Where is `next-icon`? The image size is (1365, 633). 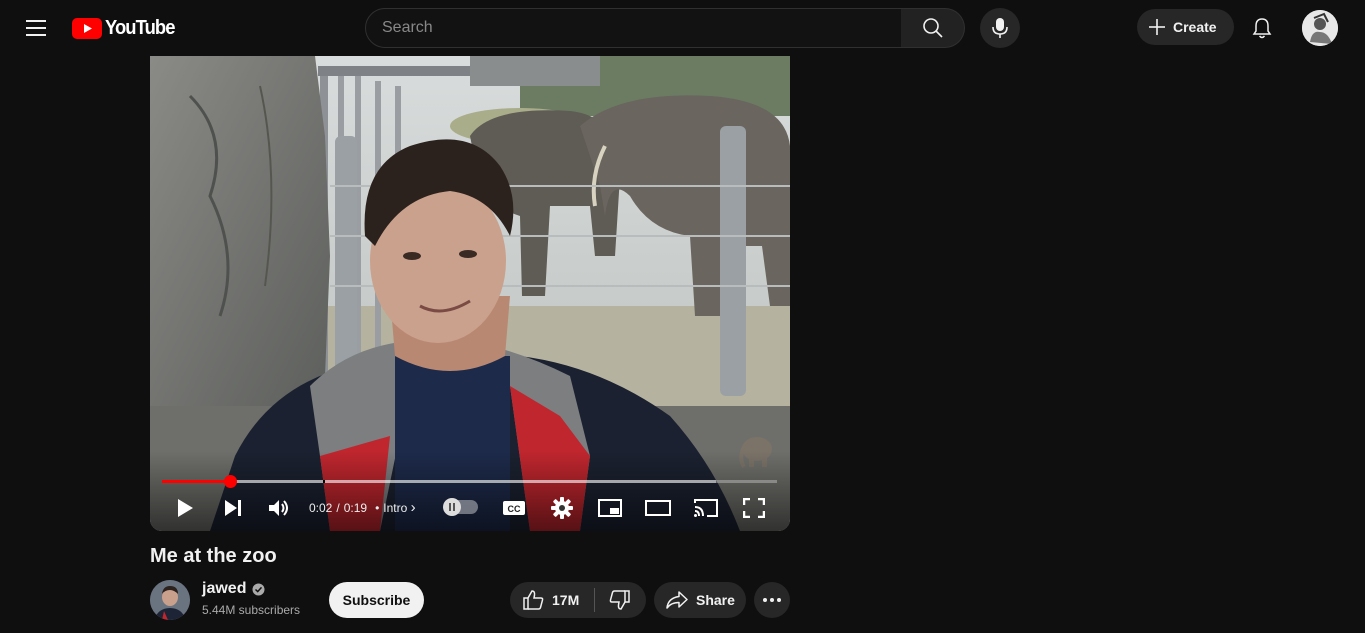
next-icon is located at coordinates (233, 508).